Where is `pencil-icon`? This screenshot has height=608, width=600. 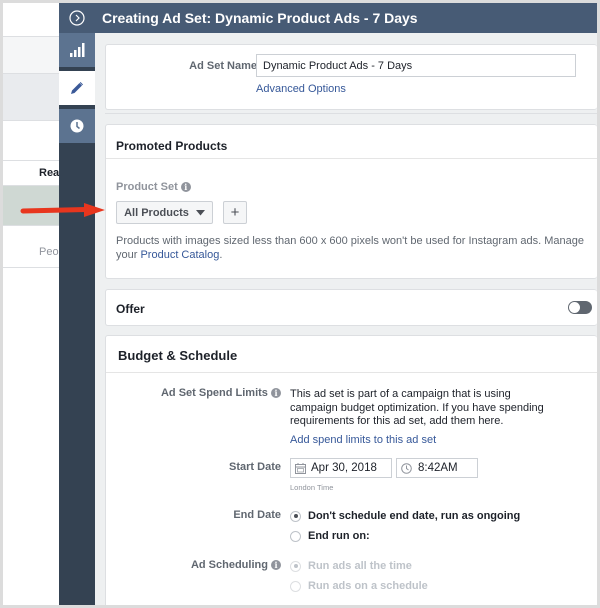 pencil-icon is located at coordinates (77, 88).